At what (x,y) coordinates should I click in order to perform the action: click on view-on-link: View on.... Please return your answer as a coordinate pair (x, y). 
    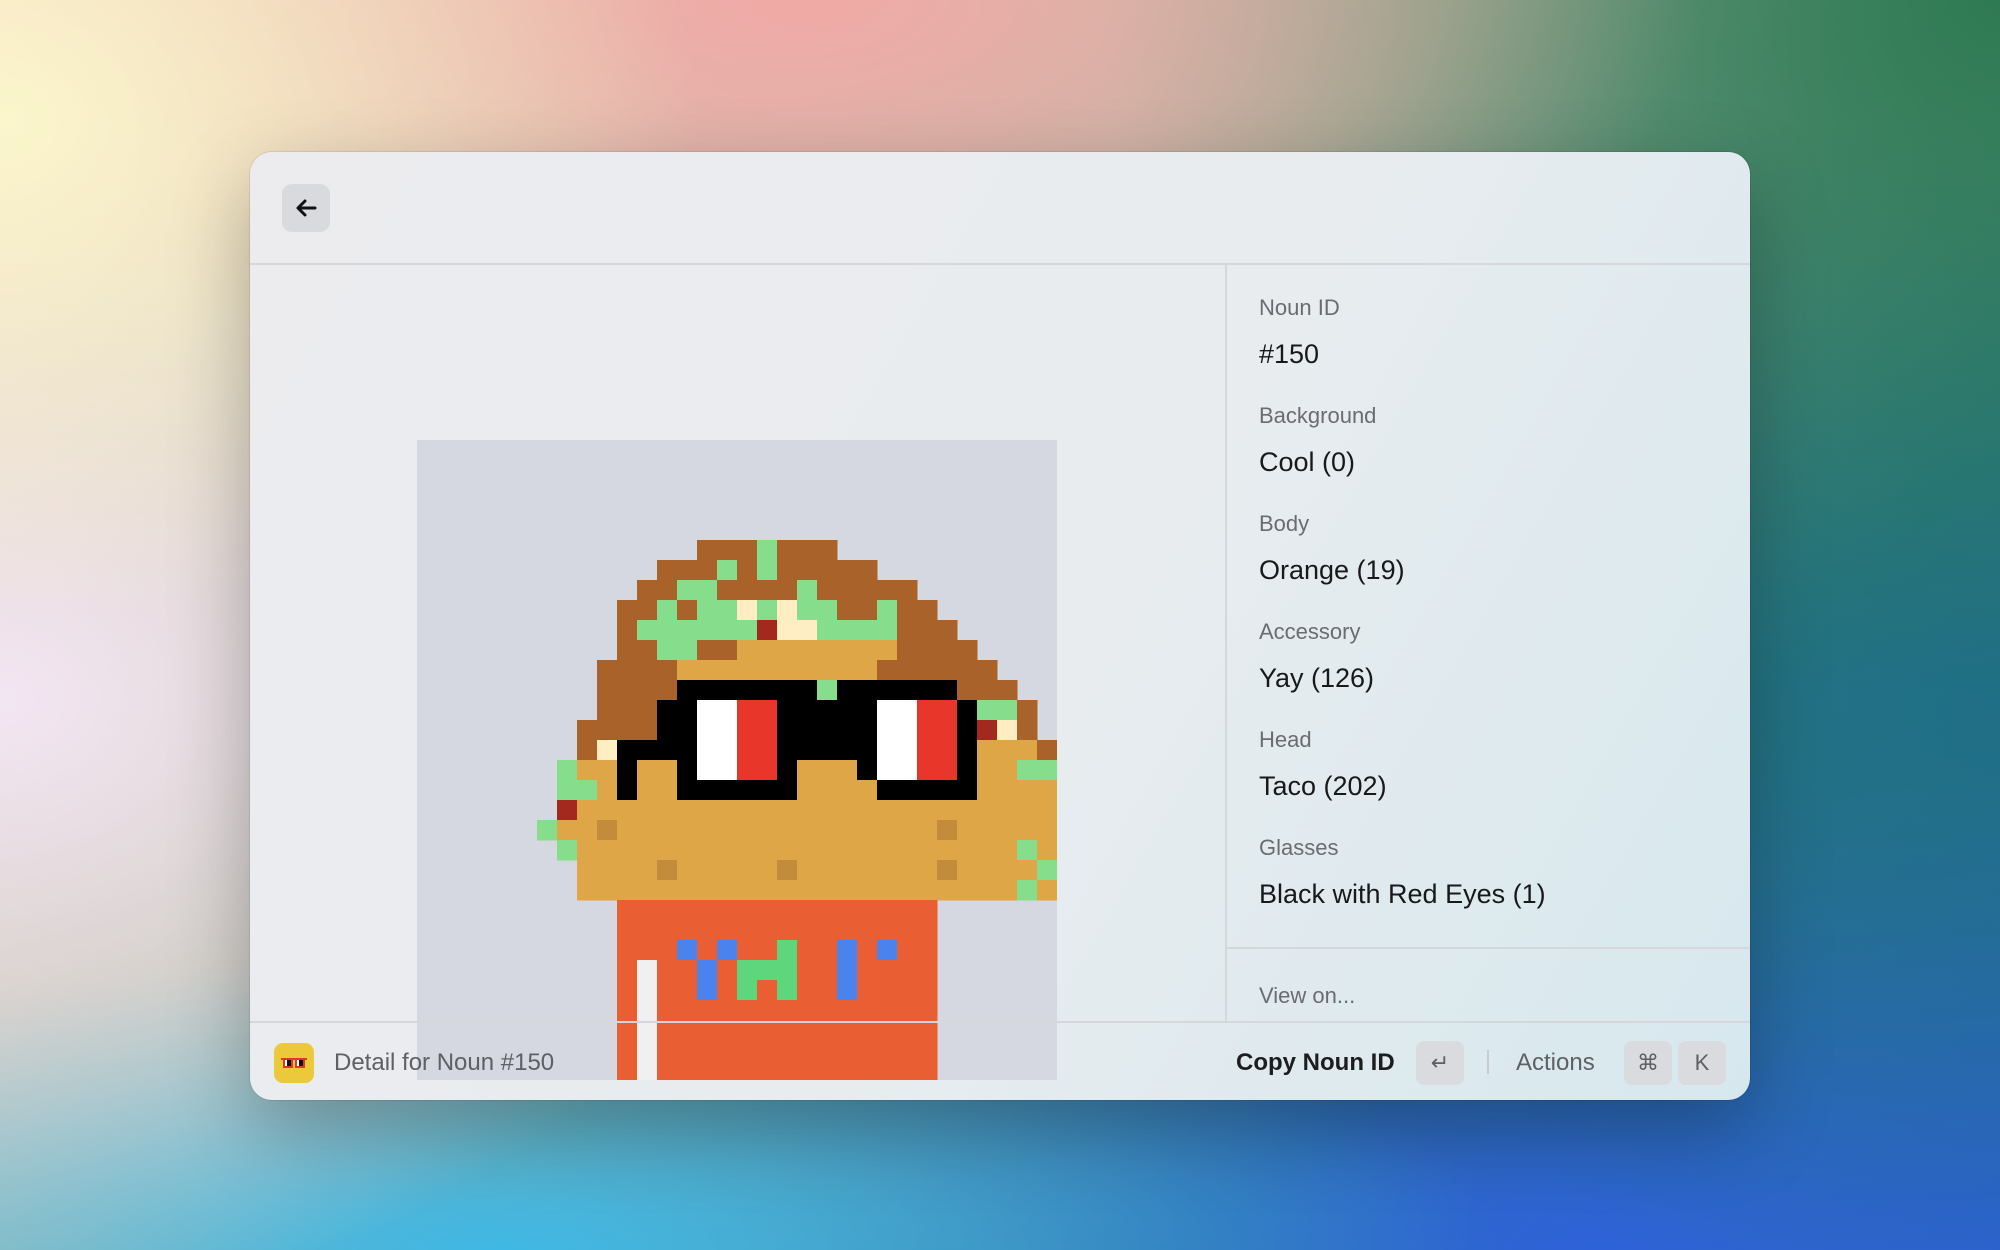
    Looking at the image, I should click on (1307, 996).